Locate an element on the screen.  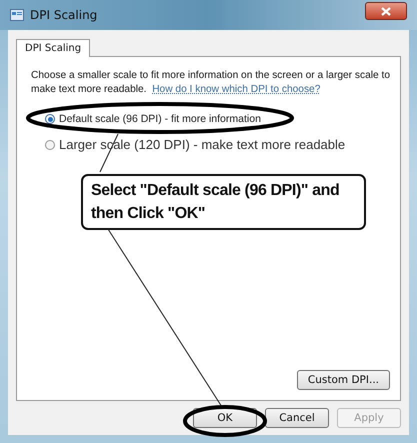
description-text: Choose a smaller scale to fit more information on the screen or a larger scale to make text more readable. How do I know which DPI to choose? is located at coordinates (210, 83).